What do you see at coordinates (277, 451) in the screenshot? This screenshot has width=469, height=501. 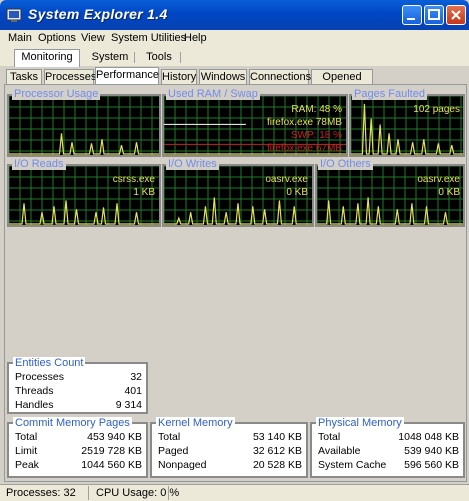 I see `kernel-value: 32 612 KB` at bounding box center [277, 451].